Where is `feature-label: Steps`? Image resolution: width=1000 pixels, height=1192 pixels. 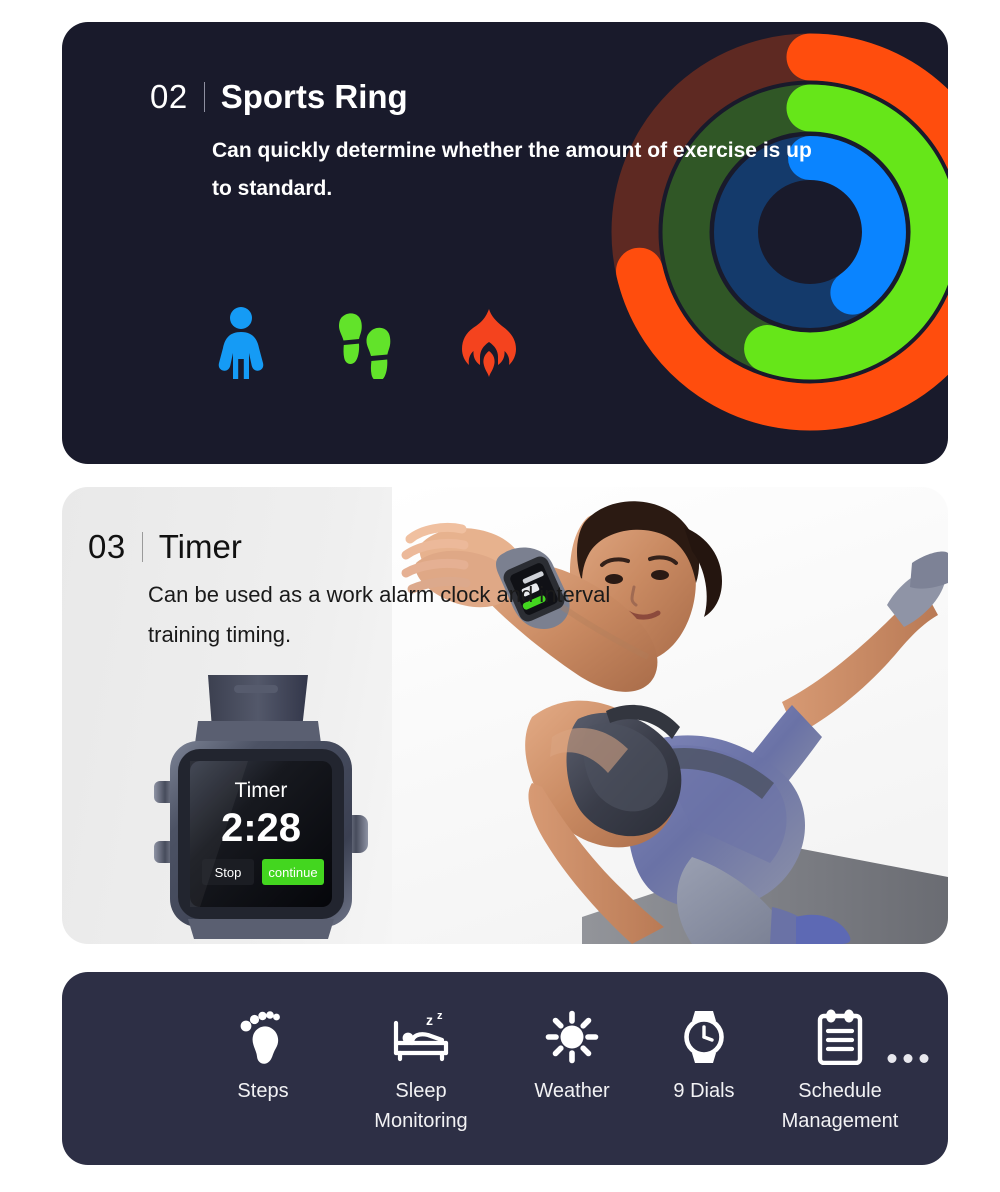
feature-label: Steps is located at coordinates (263, 1091).